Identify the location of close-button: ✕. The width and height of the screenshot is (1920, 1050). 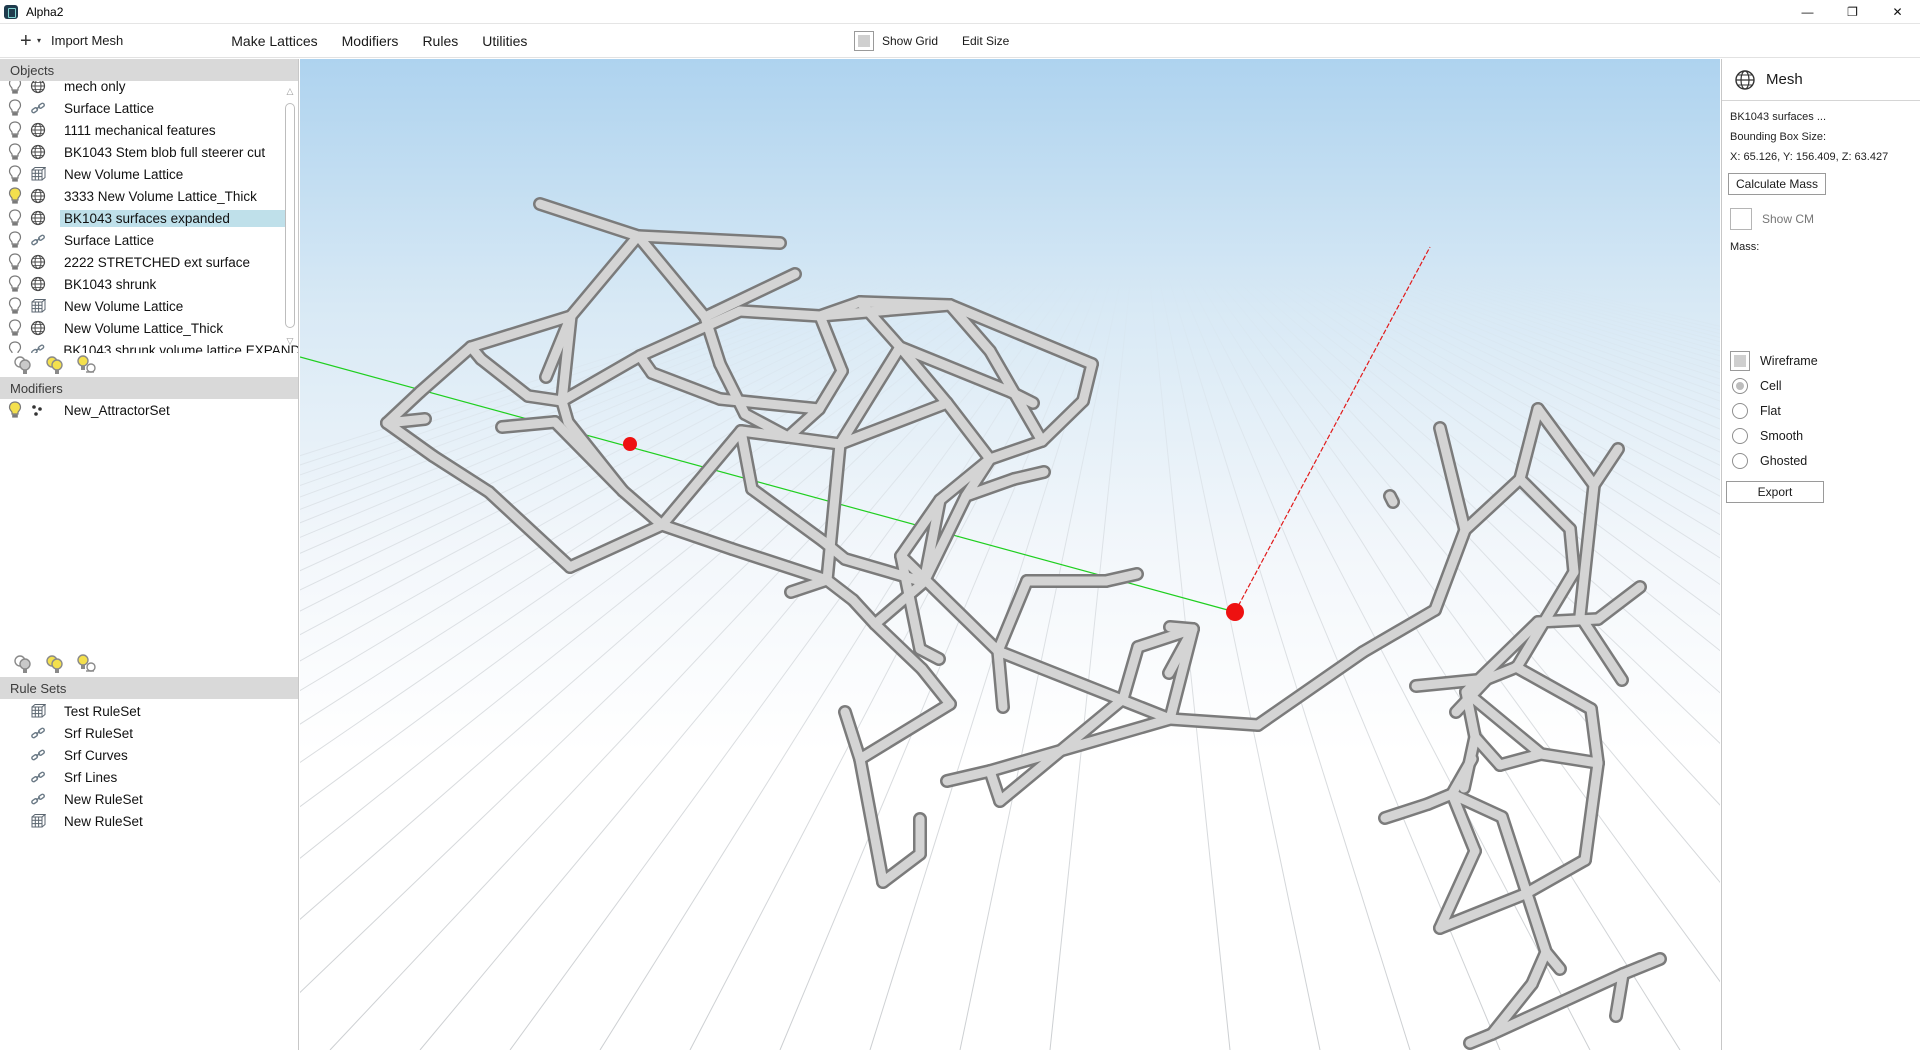
(1897, 12).